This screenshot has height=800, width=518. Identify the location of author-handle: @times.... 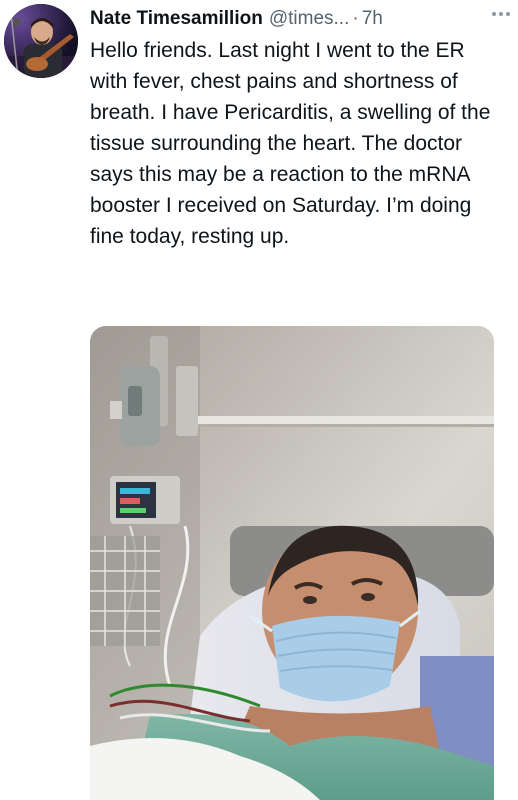
(309, 19).